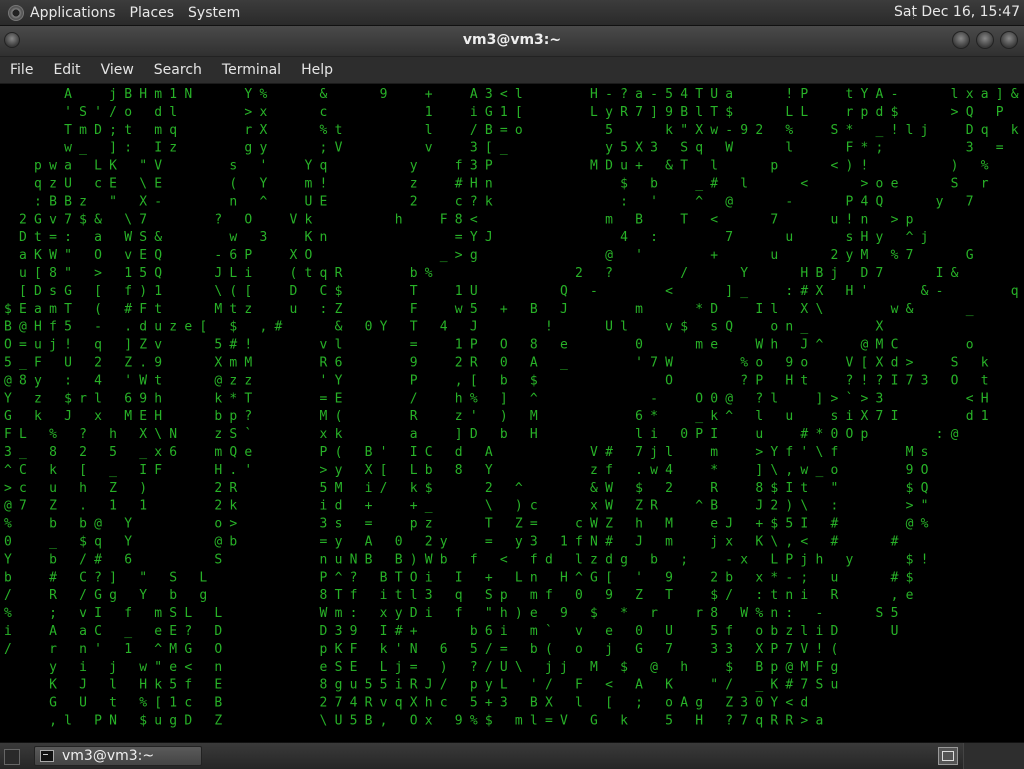  Describe the element at coordinates (47, 756) in the screenshot. I see `terminal-icon` at that location.